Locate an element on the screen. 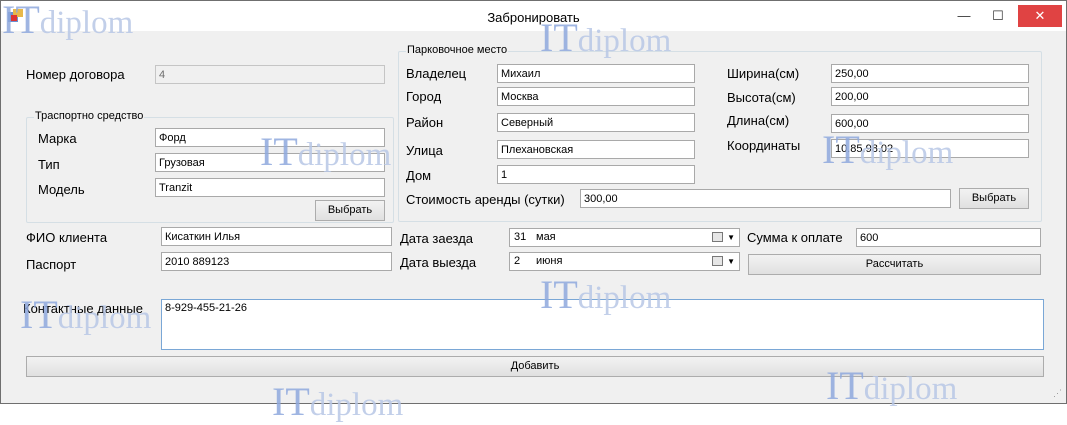 This screenshot has height=425, width=1067. maximize-button: ☐ is located at coordinates (998, 16).